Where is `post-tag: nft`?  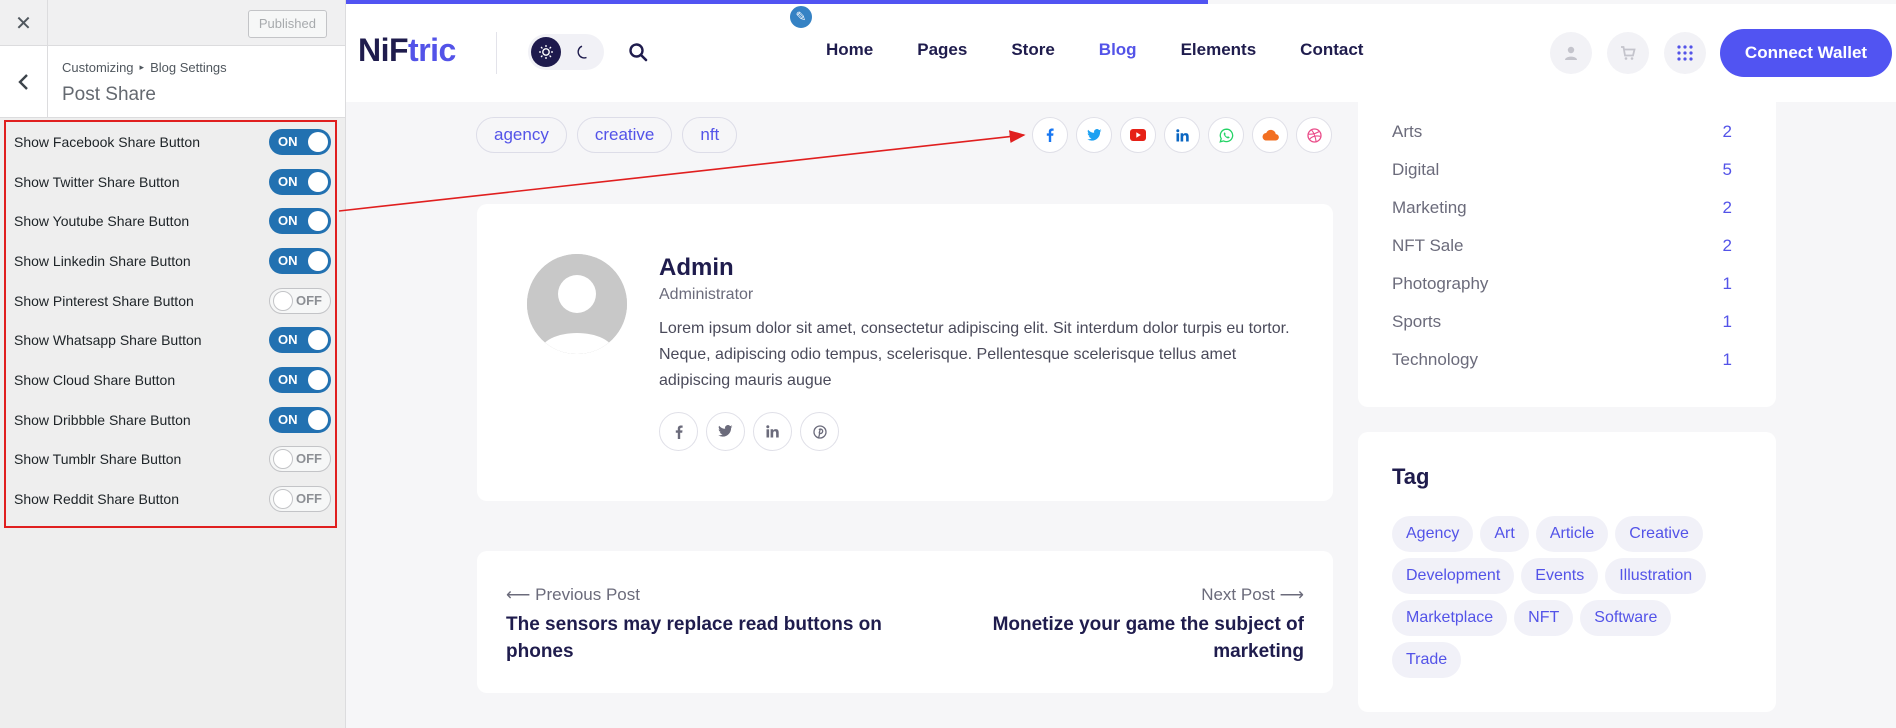
post-tag: nft is located at coordinates (710, 135).